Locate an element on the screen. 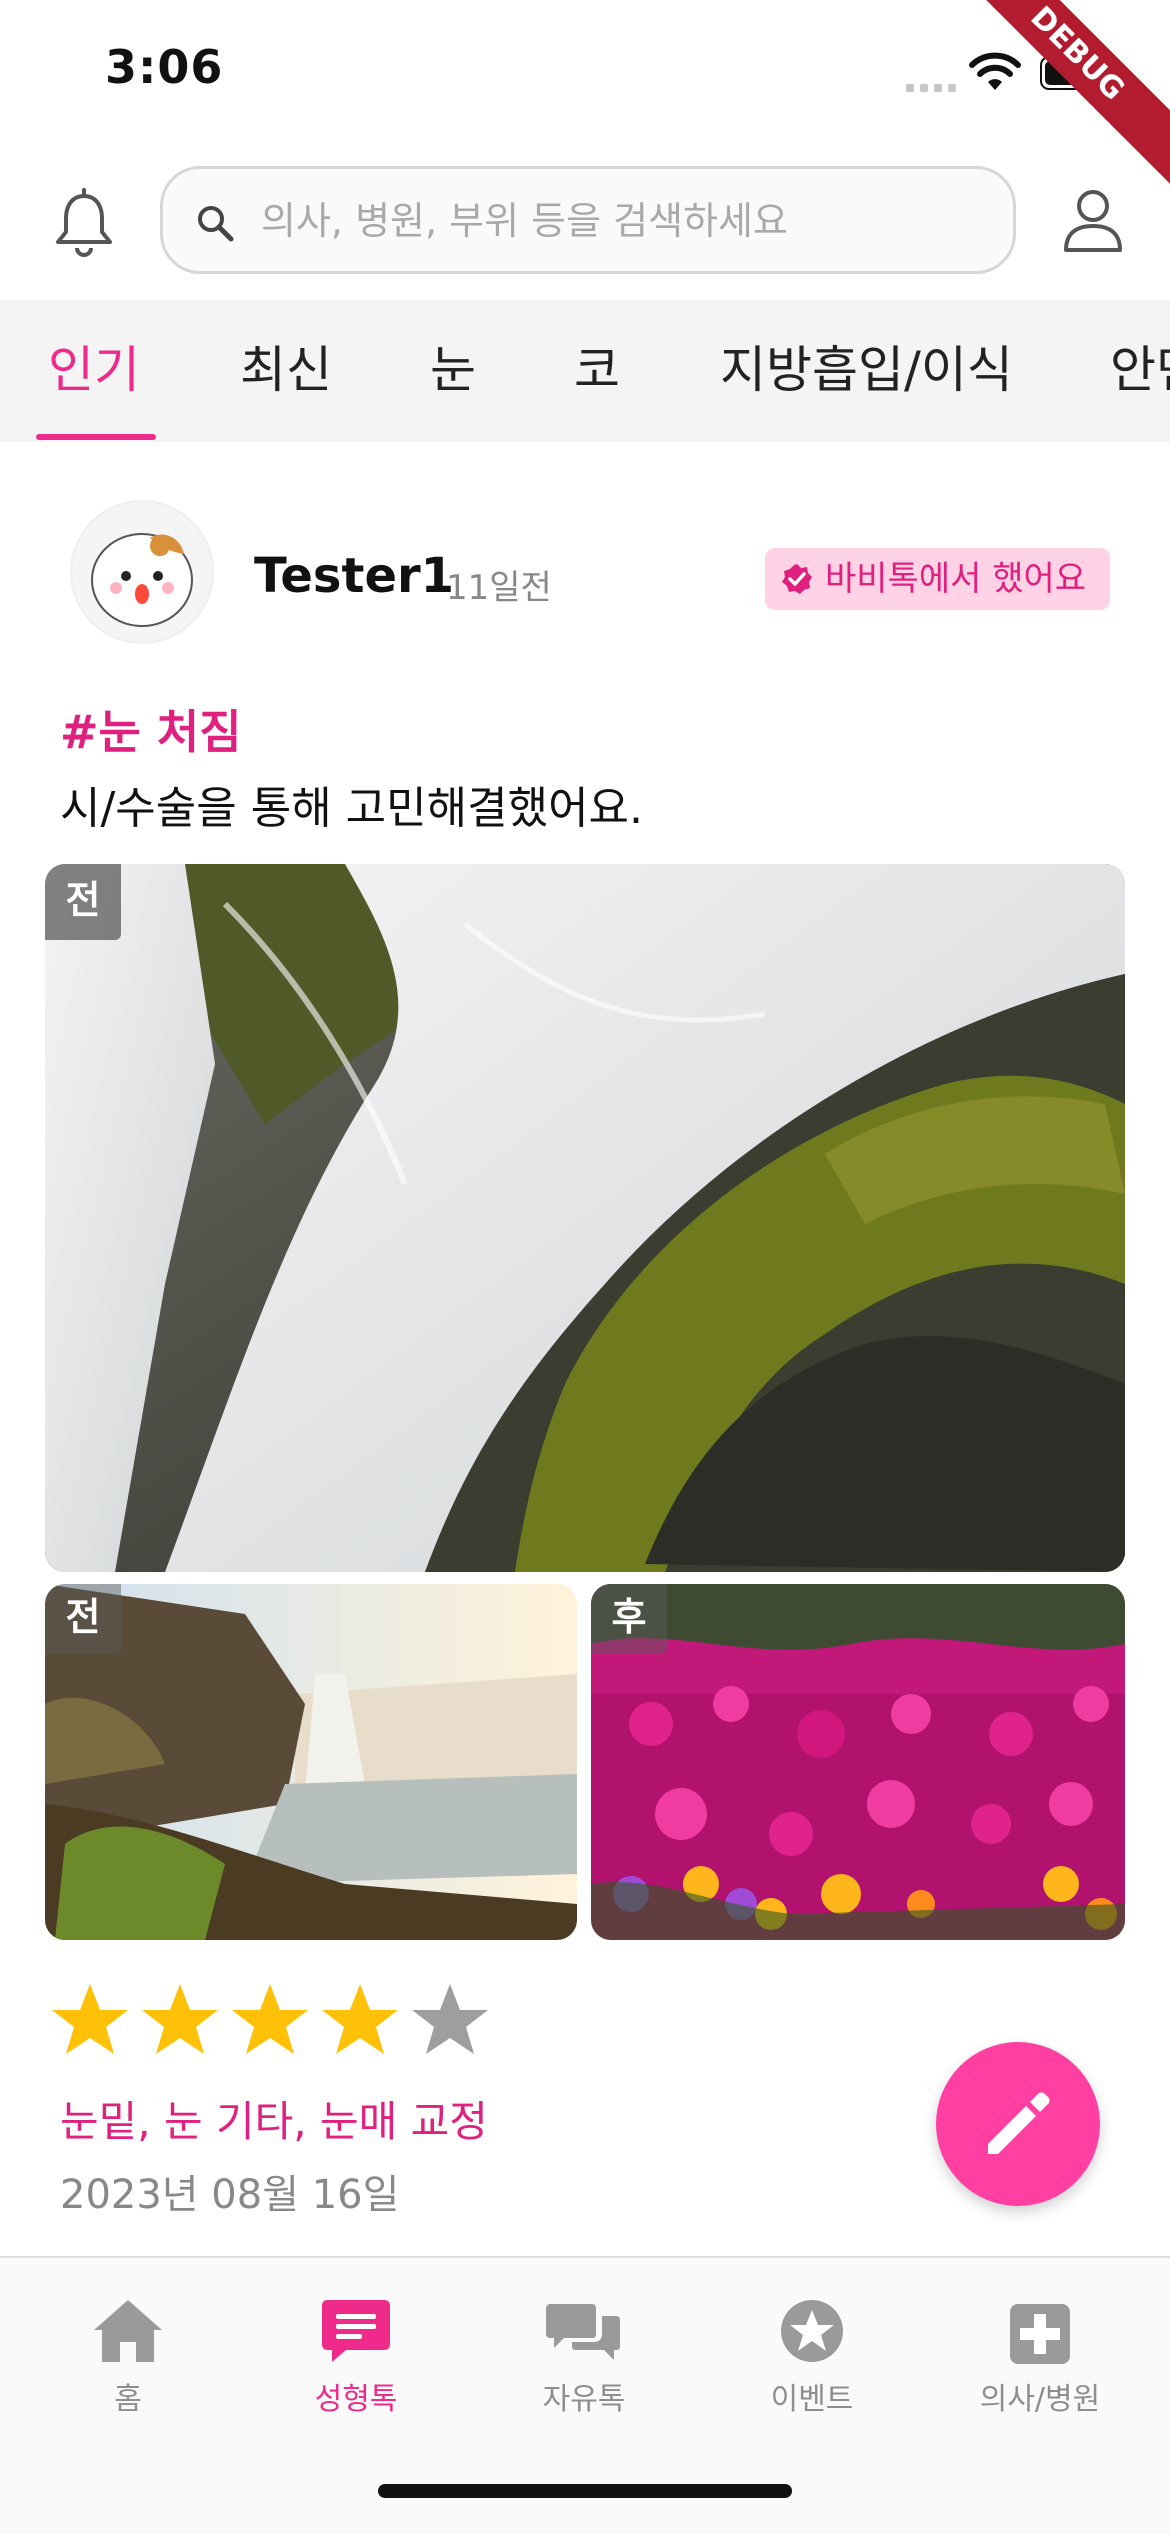 The height and width of the screenshot is (2534, 1170). nav-doctors: 의사/병원 is located at coordinates (1040, 2353).